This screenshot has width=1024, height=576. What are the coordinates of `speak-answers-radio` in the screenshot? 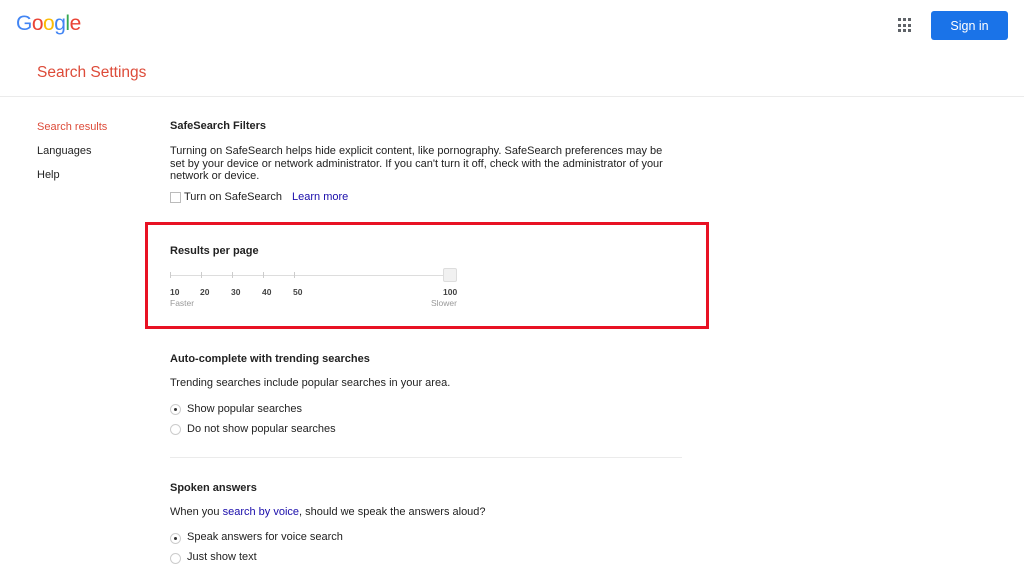 It's located at (175, 538).